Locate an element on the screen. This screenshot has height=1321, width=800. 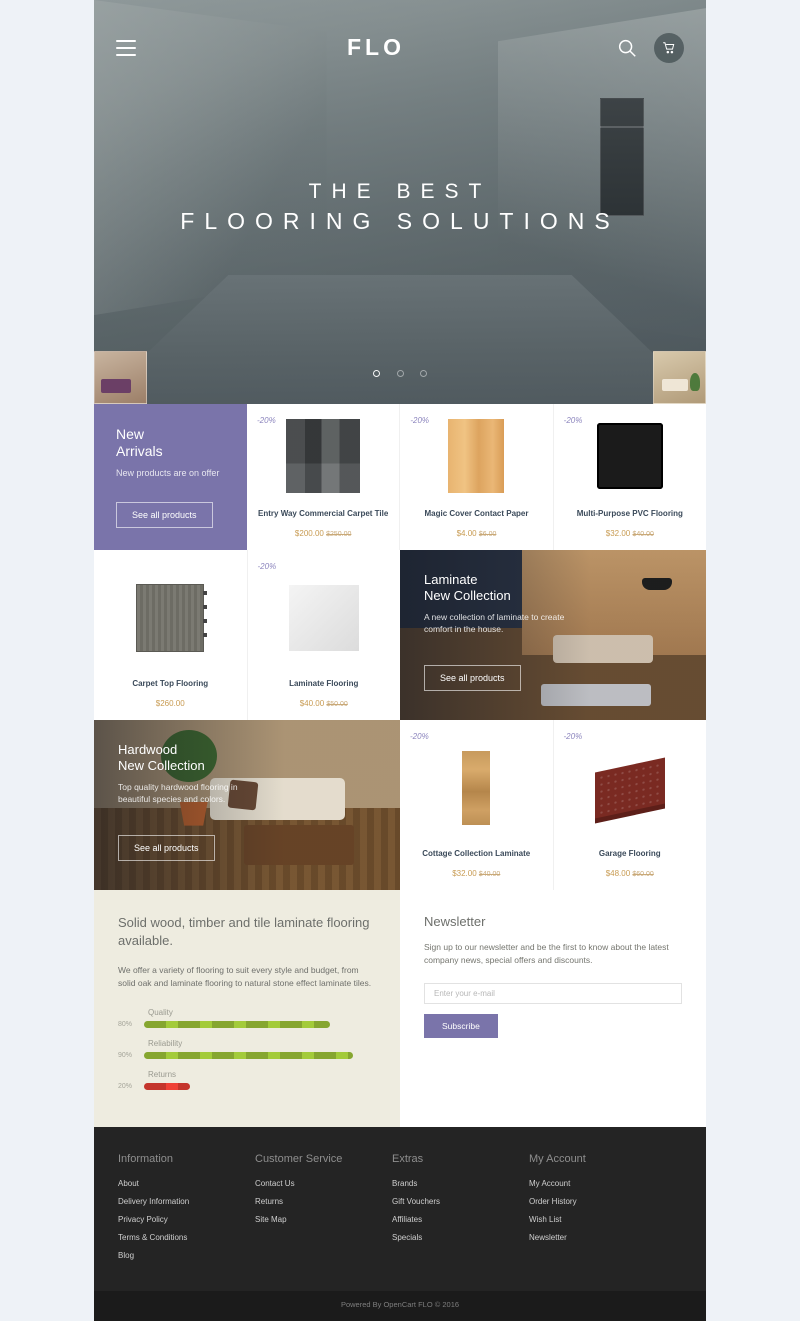
footer-link: Delivery Information is located at coordinates (186, 1201).